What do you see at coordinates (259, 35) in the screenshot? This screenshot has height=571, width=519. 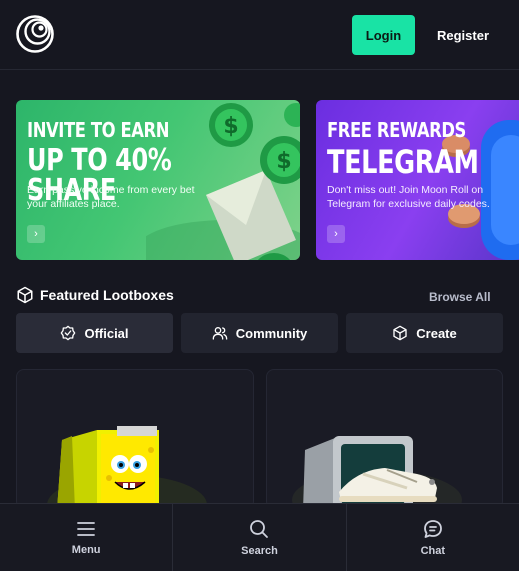 I see `top-header: Login Register` at bounding box center [259, 35].